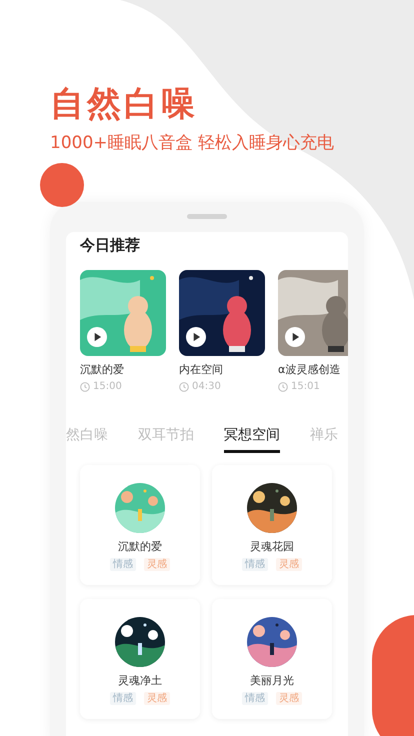 This screenshot has width=414, height=736. I want to click on album-card: 灵魂花园 情感 灵感, so click(272, 525).